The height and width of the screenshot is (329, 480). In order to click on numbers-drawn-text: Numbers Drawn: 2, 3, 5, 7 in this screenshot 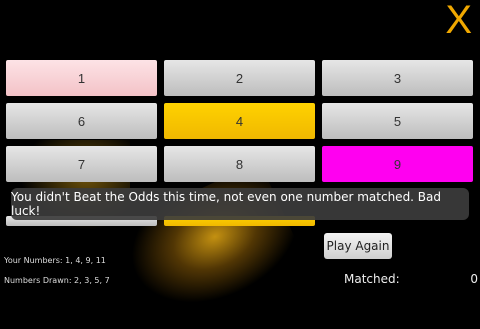, I will do `click(57, 280)`.